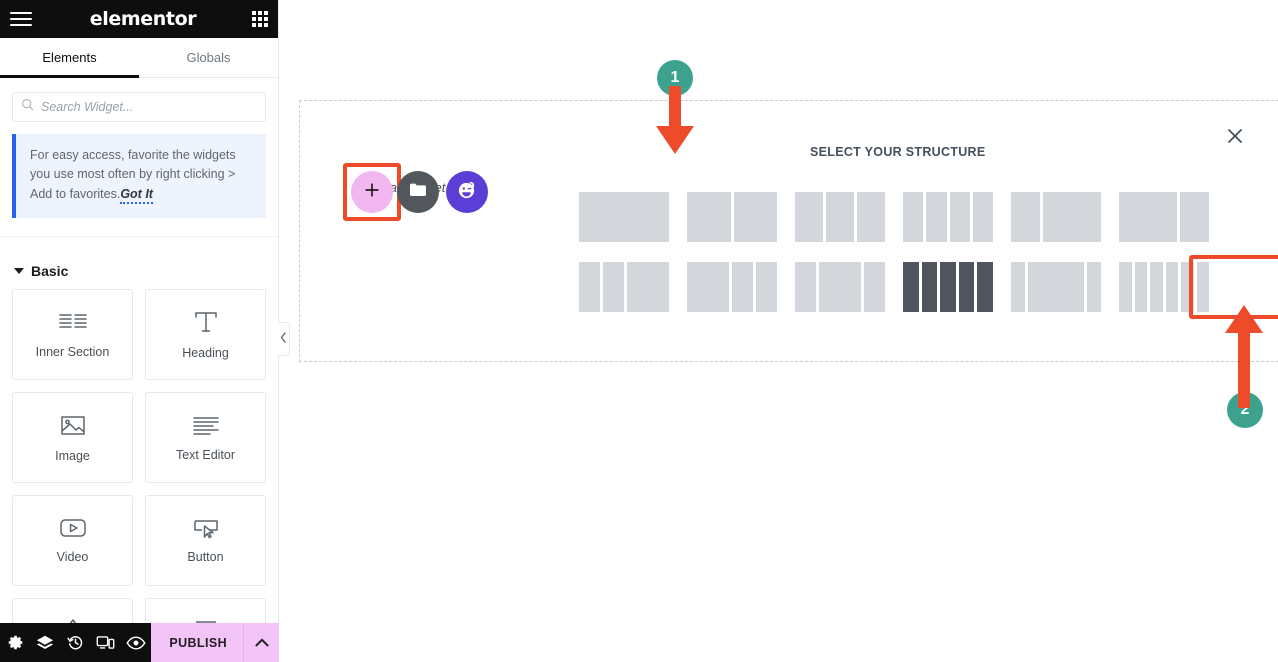 This screenshot has width=1278, height=662. What do you see at coordinates (1235, 136) in the screenshot?
I see `close-x-icon` at bounding box center [1235, 136].